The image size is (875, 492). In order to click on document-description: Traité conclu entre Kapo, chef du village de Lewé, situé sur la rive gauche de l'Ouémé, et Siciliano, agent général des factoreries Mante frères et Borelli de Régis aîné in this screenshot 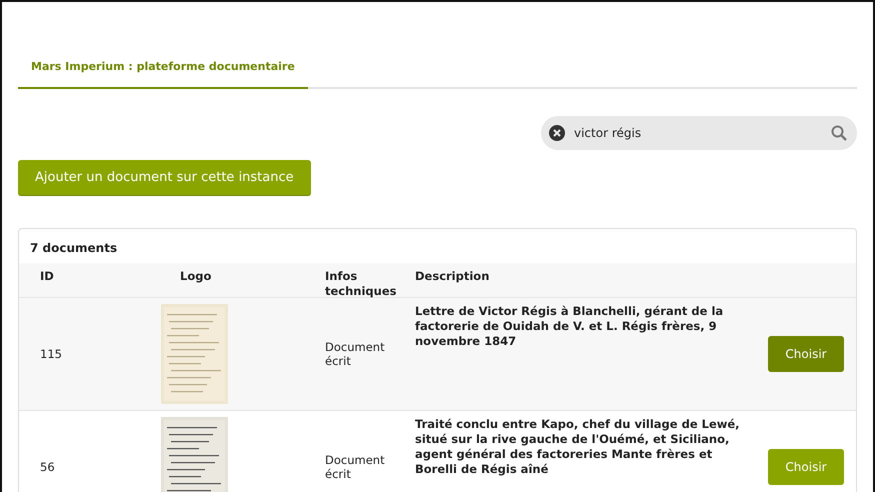, I will do `click(578, 447)`.